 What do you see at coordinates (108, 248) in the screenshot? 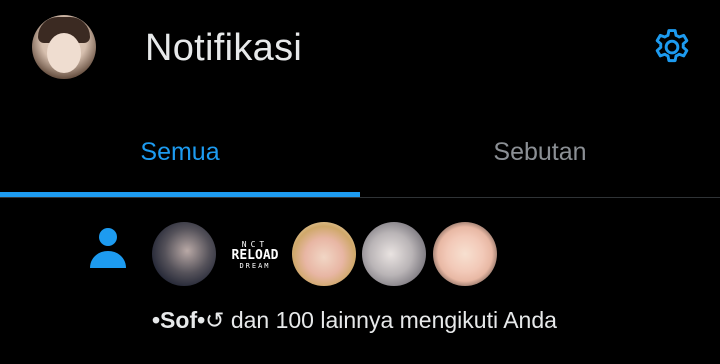
I see `person-icon` at bounding box center [108, 248].